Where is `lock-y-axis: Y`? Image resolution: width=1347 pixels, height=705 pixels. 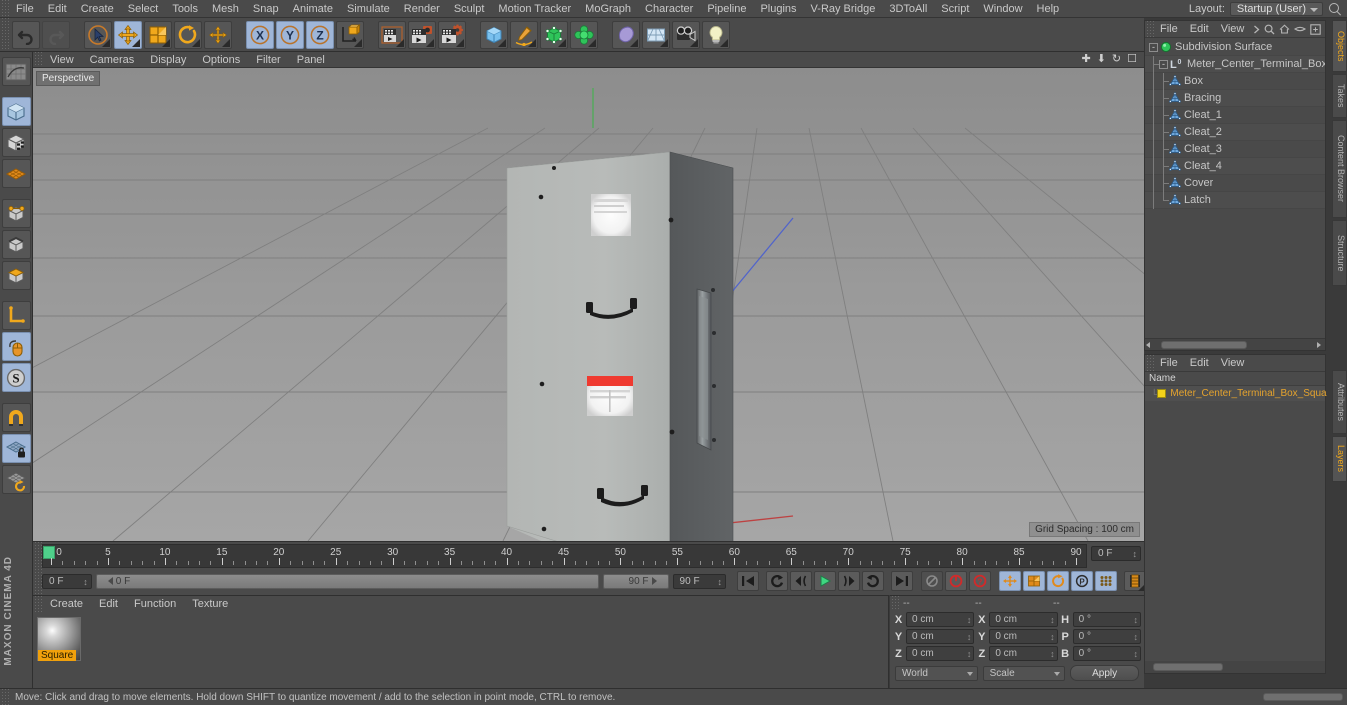
lock-y-axis: Y is located at coordinates (290, 34).